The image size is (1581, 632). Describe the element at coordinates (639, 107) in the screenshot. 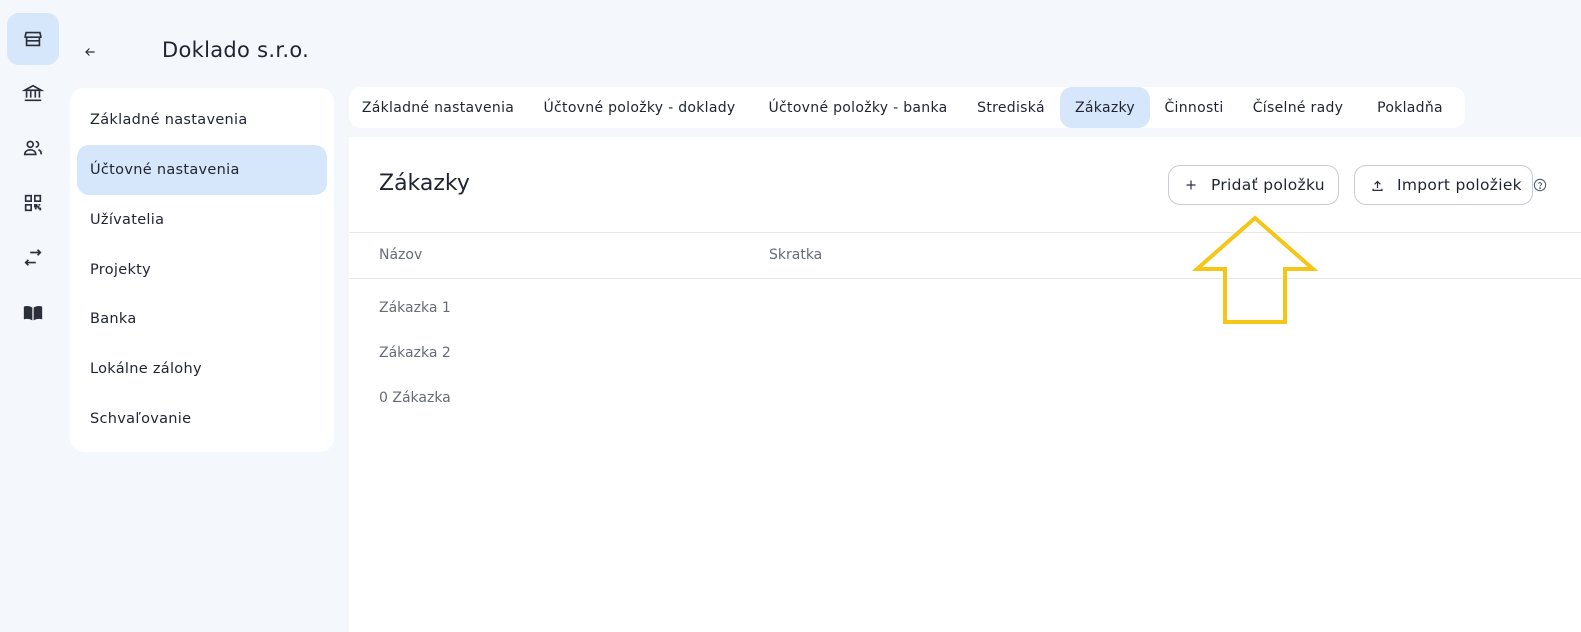

I see `tab-uctovne-polozky-doklady: Účtovné položky - doklady` at that location.